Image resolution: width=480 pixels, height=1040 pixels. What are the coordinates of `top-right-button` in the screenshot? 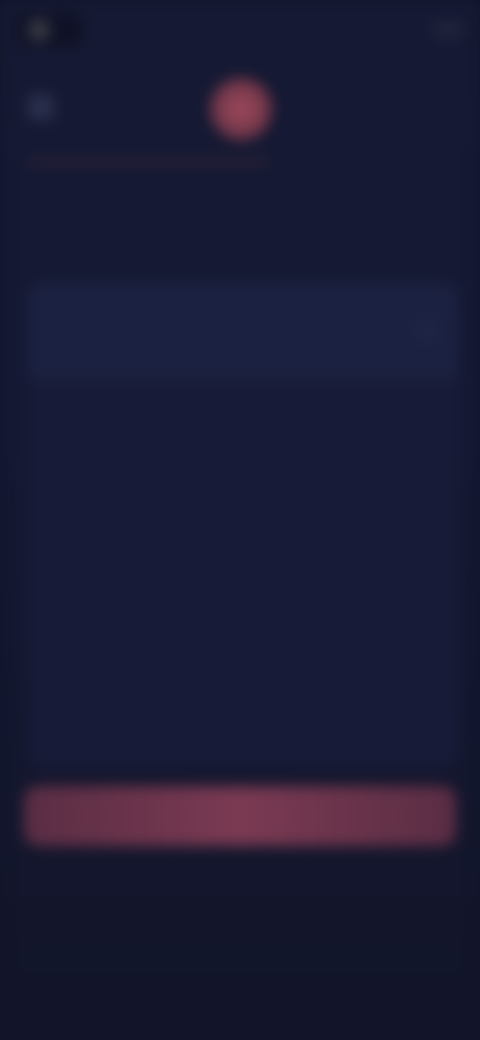 It's located at (448, 30).